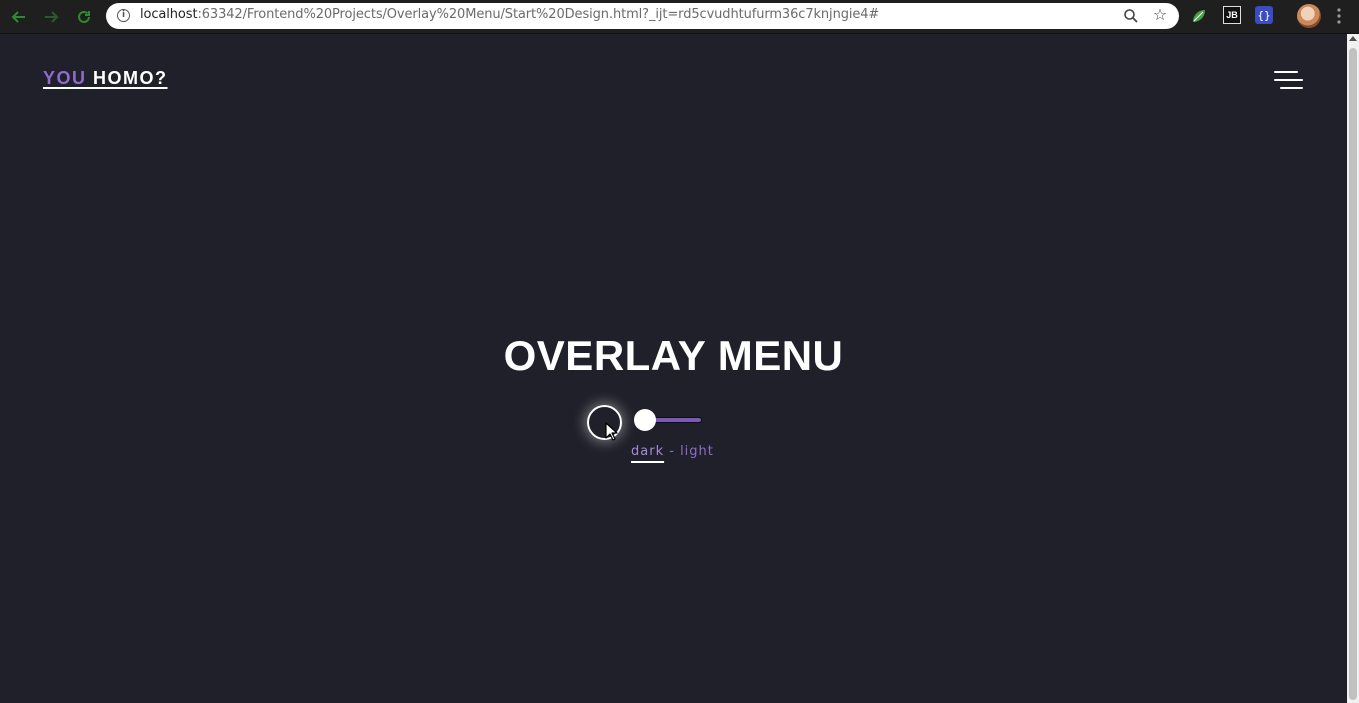 This screenshot has height=703, width=1359. What do you see at coordinates (1353, 374) in the screenshot?
I see `scroll-thumb` at bounding box center [1353, 374].